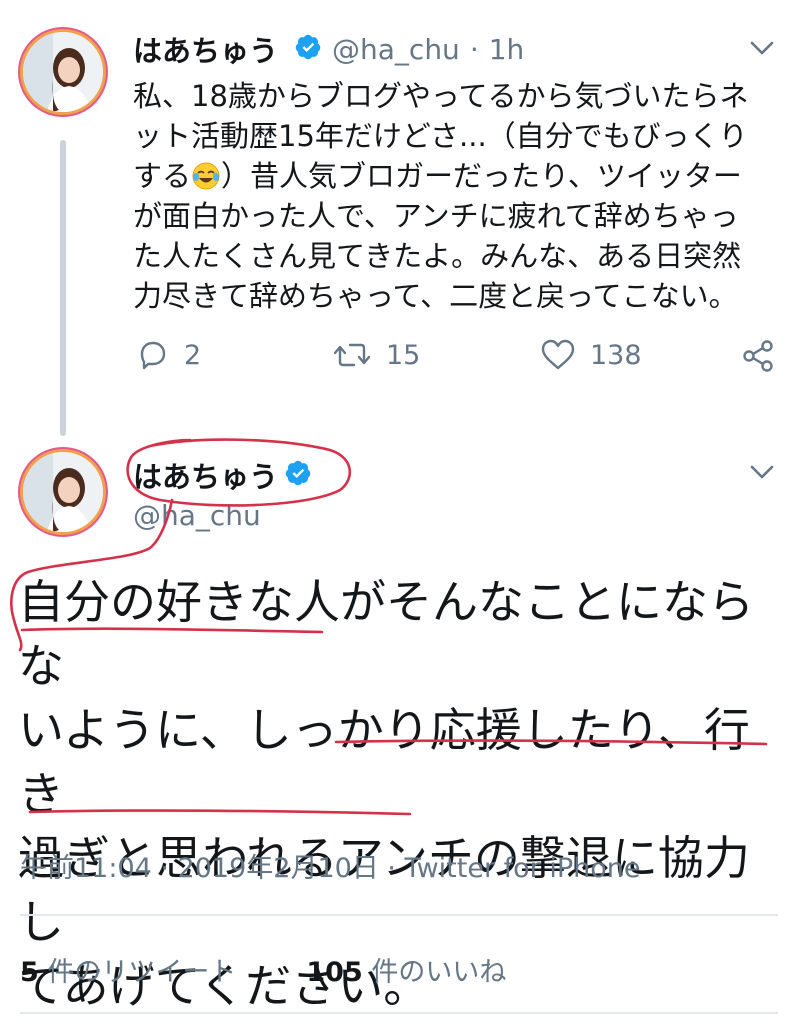 This screenshot has height=1024, width=798. What do you see at coordinates (616, 355) in the screenshot?
I see `like-count: 138` at bounding box center [616, 355].